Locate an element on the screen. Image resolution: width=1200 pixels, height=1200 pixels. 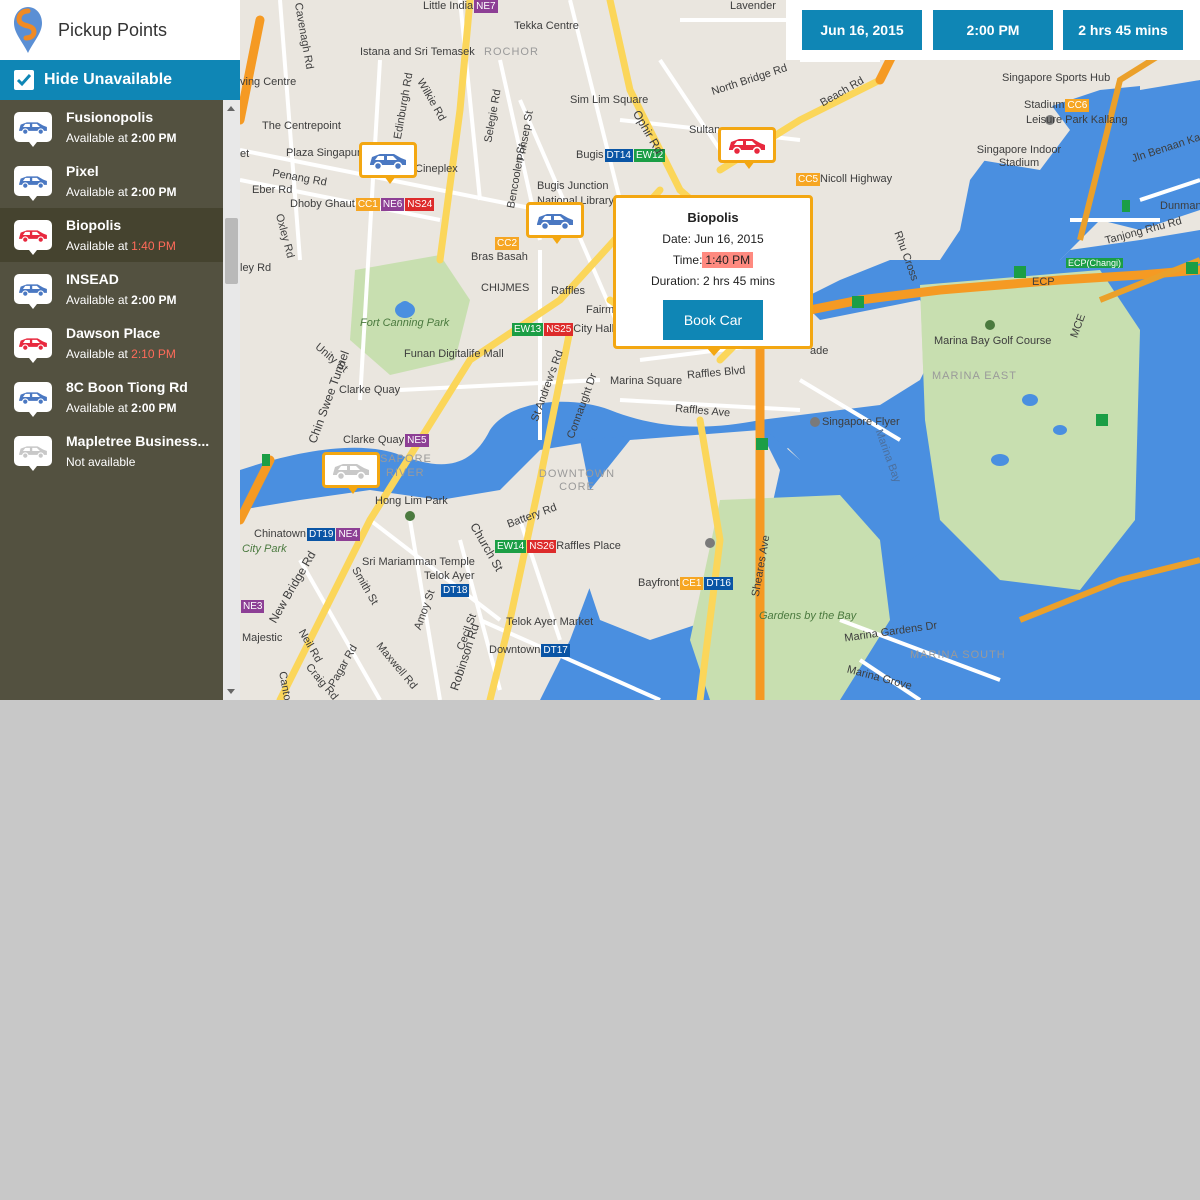
label-lavender: Lavender is located at coordinates (753, 6).